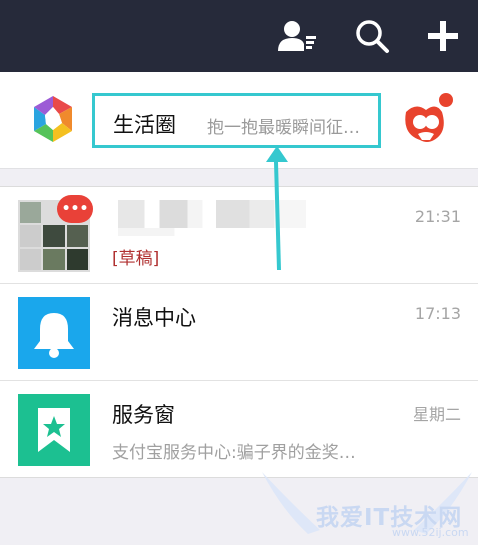 This screenshot has height=545, width=478. What do you see at coordinates (53, 119) in the screenshot?
I see `aperture-logo-icon` at bounding box center [53, 119].